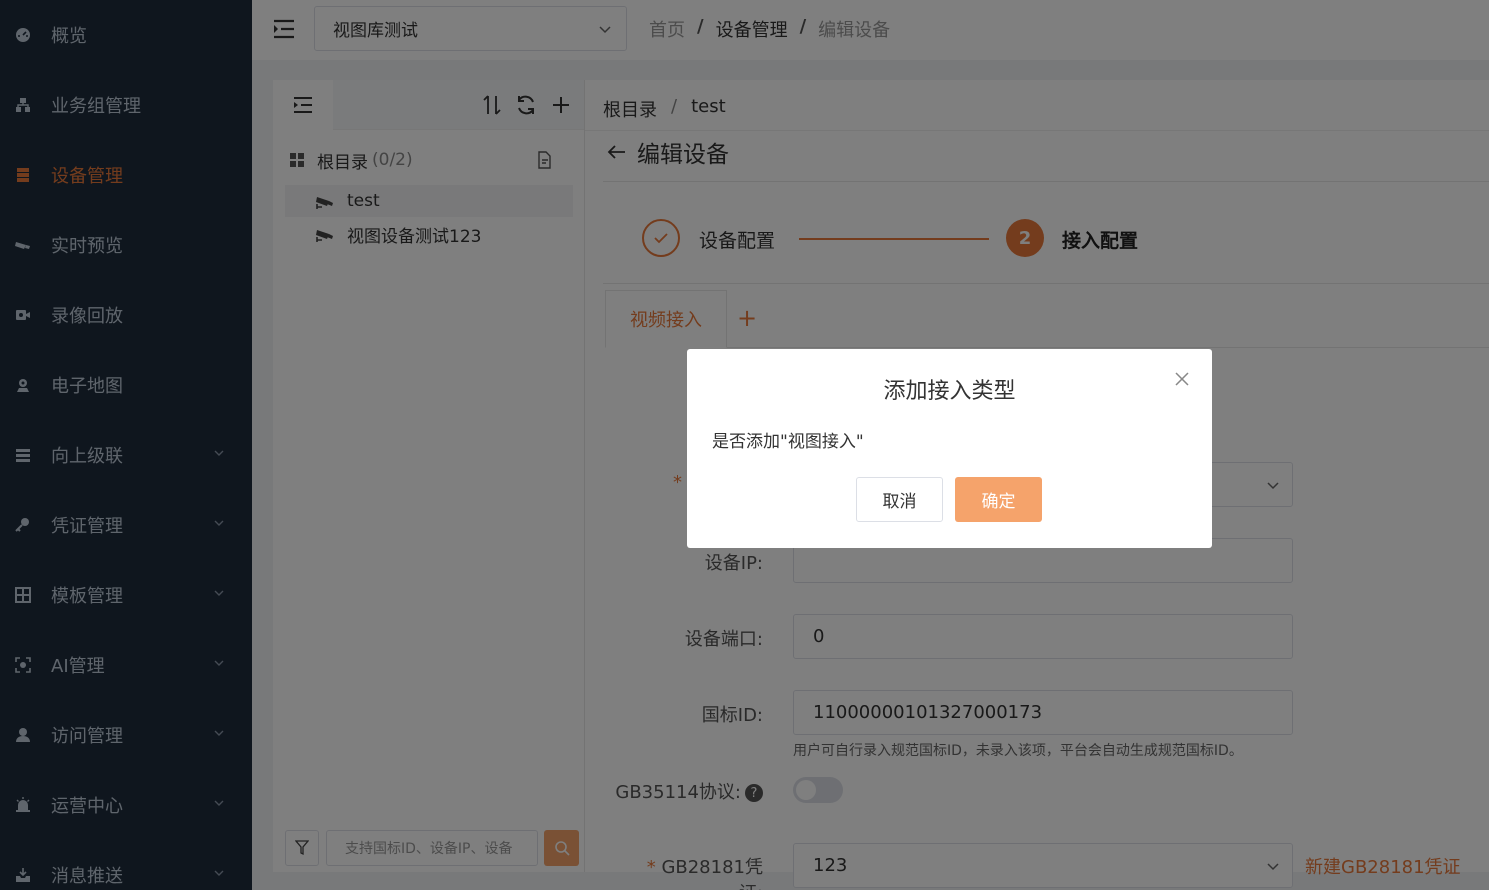  What do you see at coordinates (949, 448) in the screenshot?
I see `add-access-type-dialog: 添加接入类型 是否添加"视图接入" 取消 确定` at bounding box center [949, 448].